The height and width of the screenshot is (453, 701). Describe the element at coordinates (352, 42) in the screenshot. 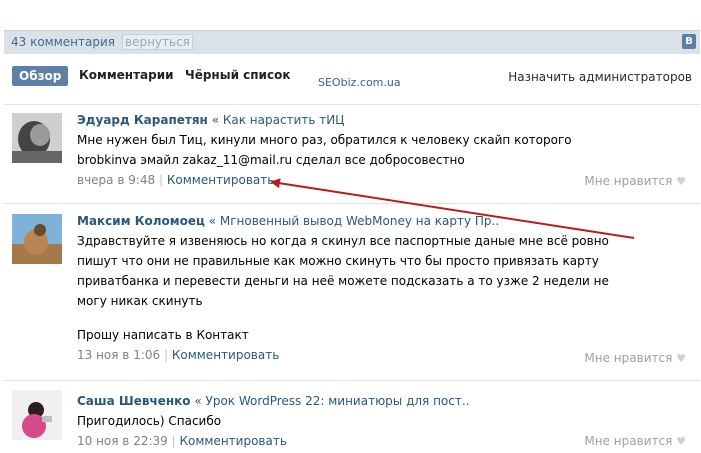

I see `comments-header-bar: 43 комментария вернуться B` at that location.